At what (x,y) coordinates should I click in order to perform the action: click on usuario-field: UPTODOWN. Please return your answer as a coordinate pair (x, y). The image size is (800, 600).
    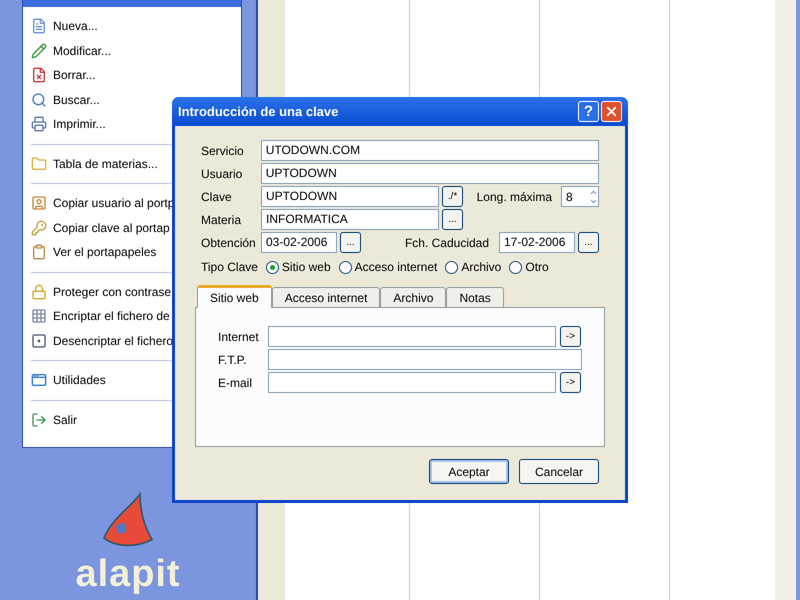
    Looking at the image, I should click on (429, 173).